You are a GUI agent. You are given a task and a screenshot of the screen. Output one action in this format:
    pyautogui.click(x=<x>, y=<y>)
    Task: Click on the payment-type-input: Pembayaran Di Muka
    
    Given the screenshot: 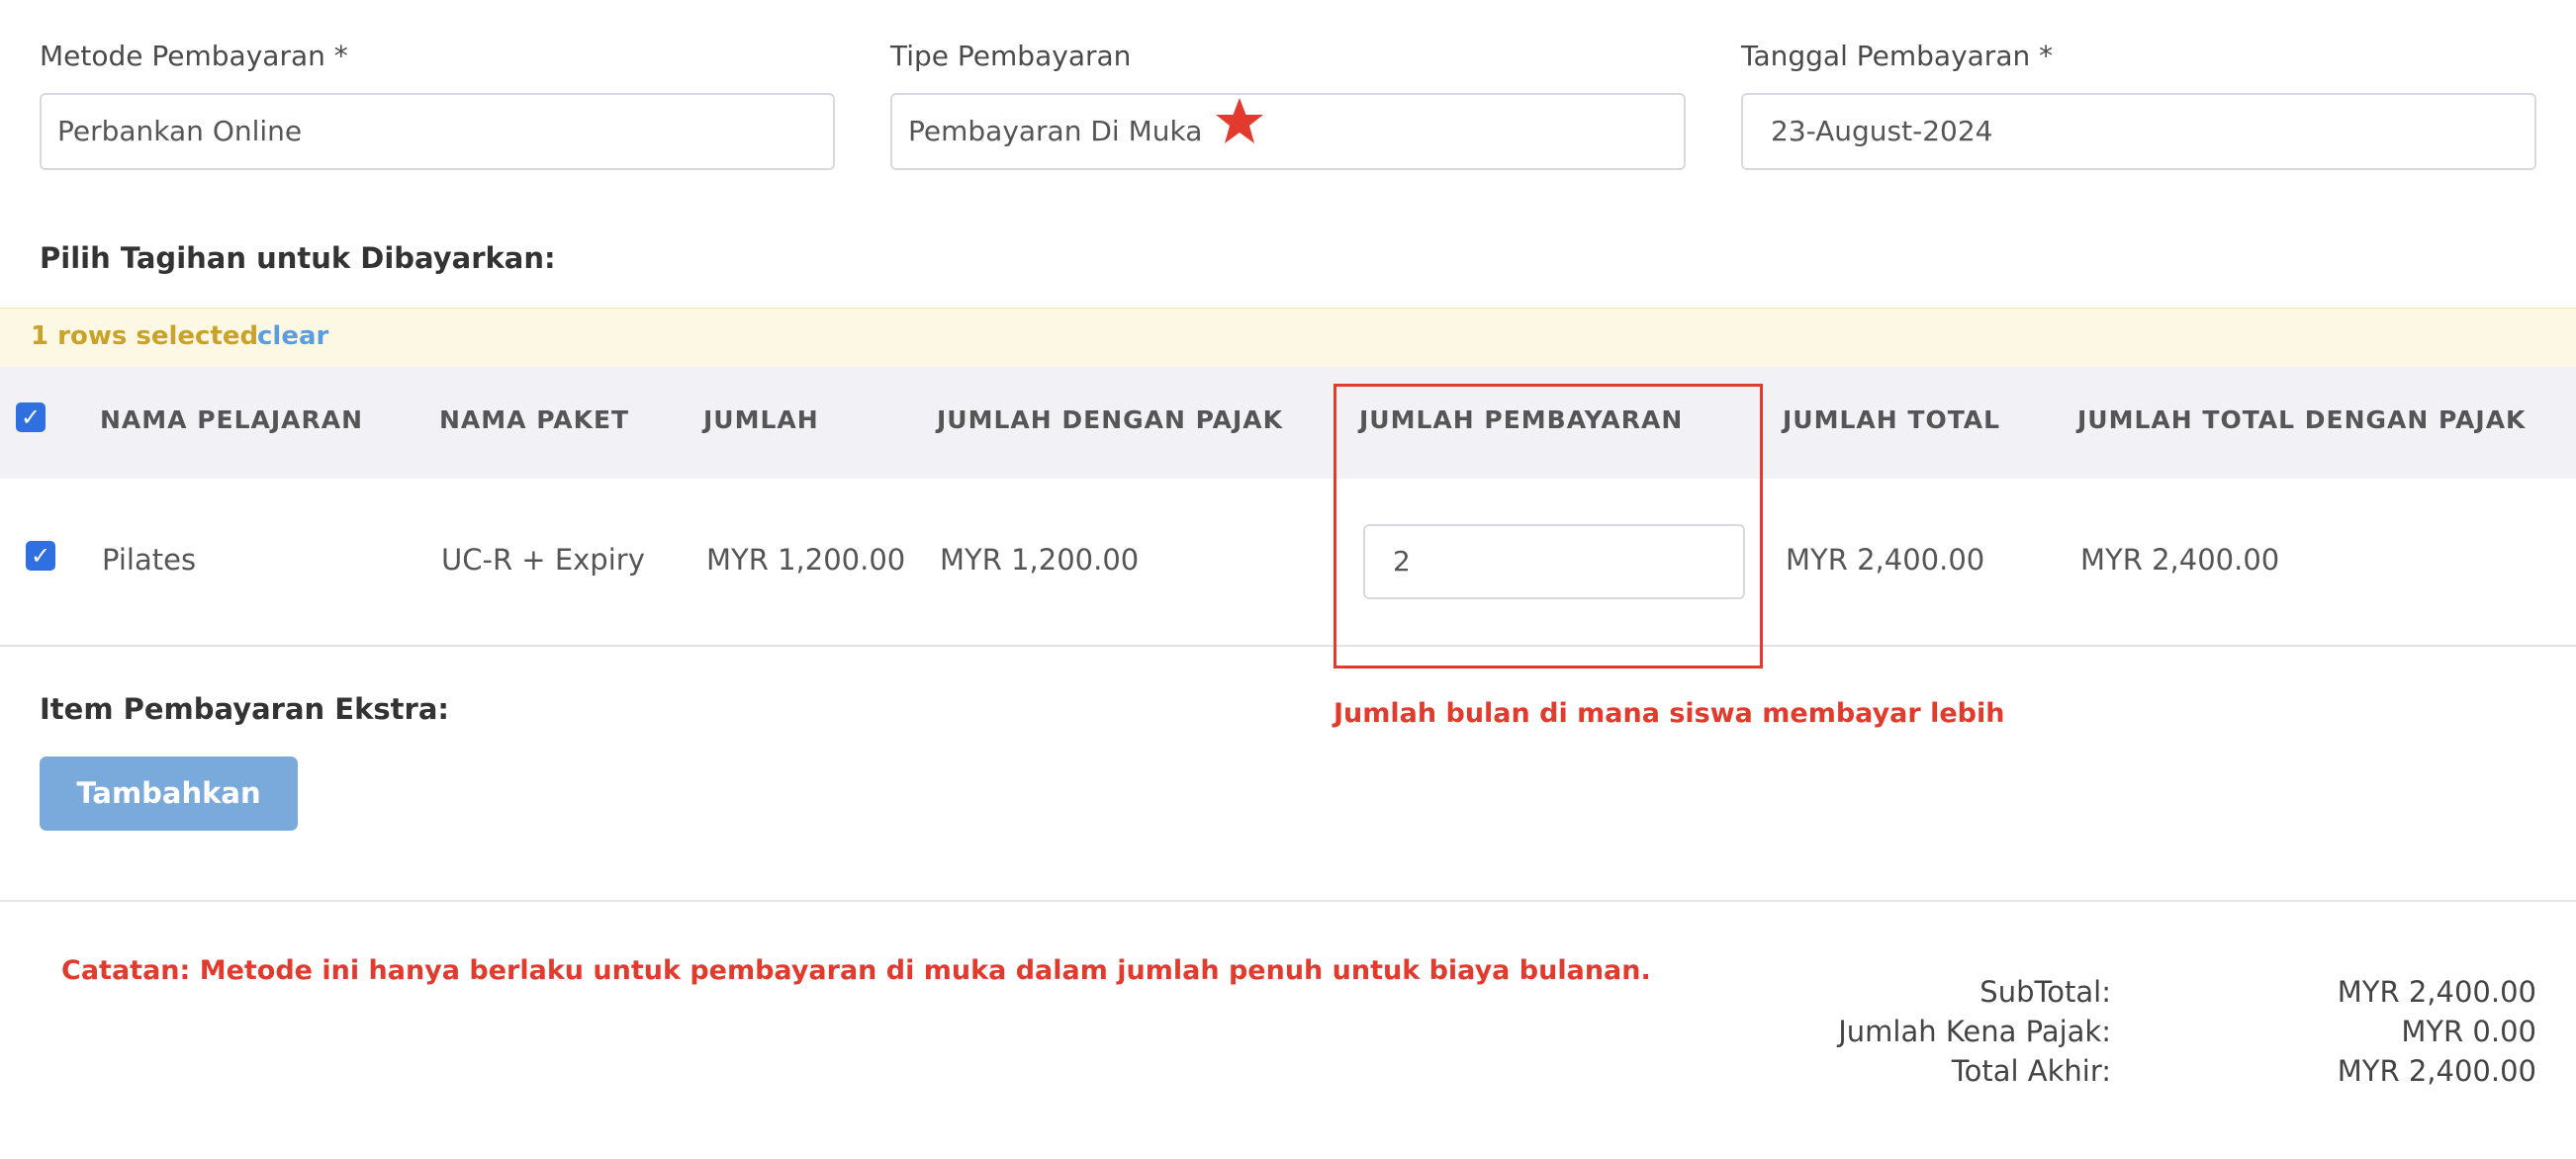 What is the action you would take?
    pyautogui.click(x=1288, y=131)
    